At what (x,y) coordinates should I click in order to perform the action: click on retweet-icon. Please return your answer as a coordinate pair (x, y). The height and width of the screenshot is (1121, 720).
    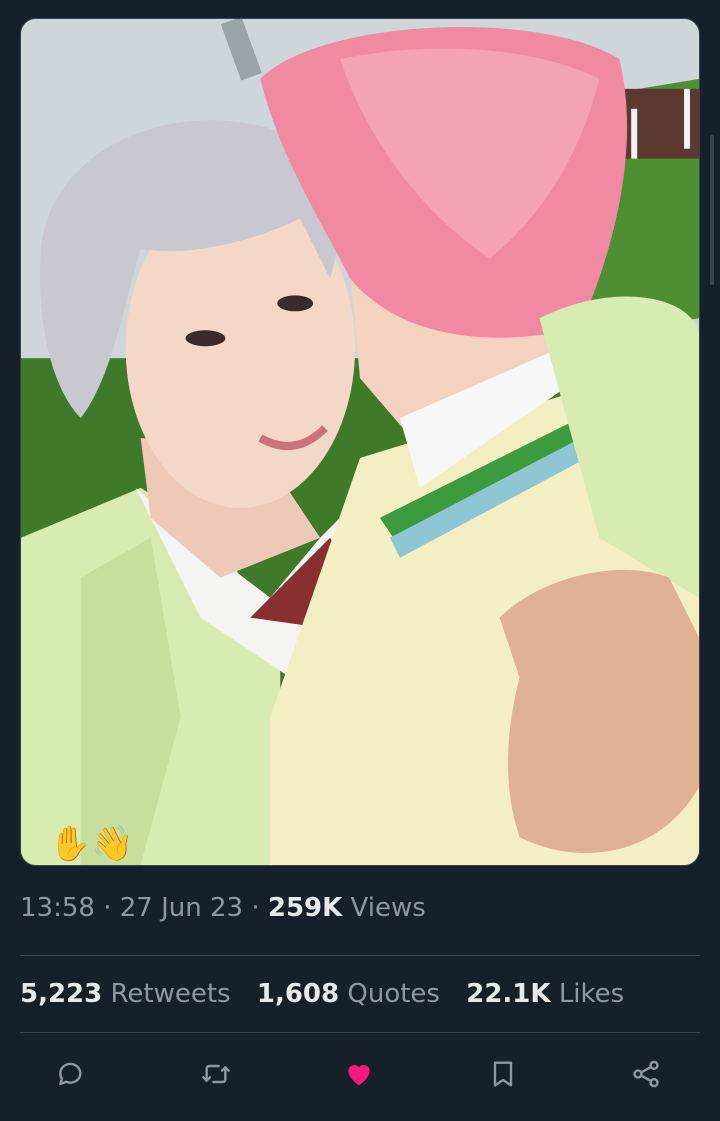
    Looking at the image, I should click on (216, 1074).